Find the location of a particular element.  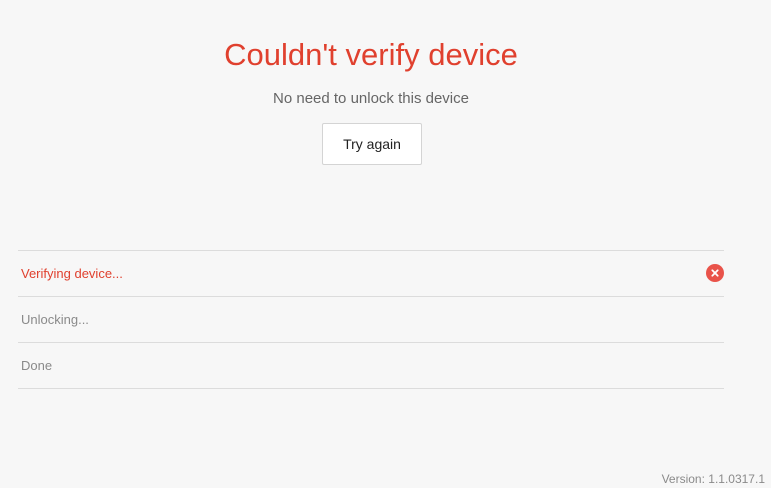

try-again-button: Try again is located at coordinates (372, 144).